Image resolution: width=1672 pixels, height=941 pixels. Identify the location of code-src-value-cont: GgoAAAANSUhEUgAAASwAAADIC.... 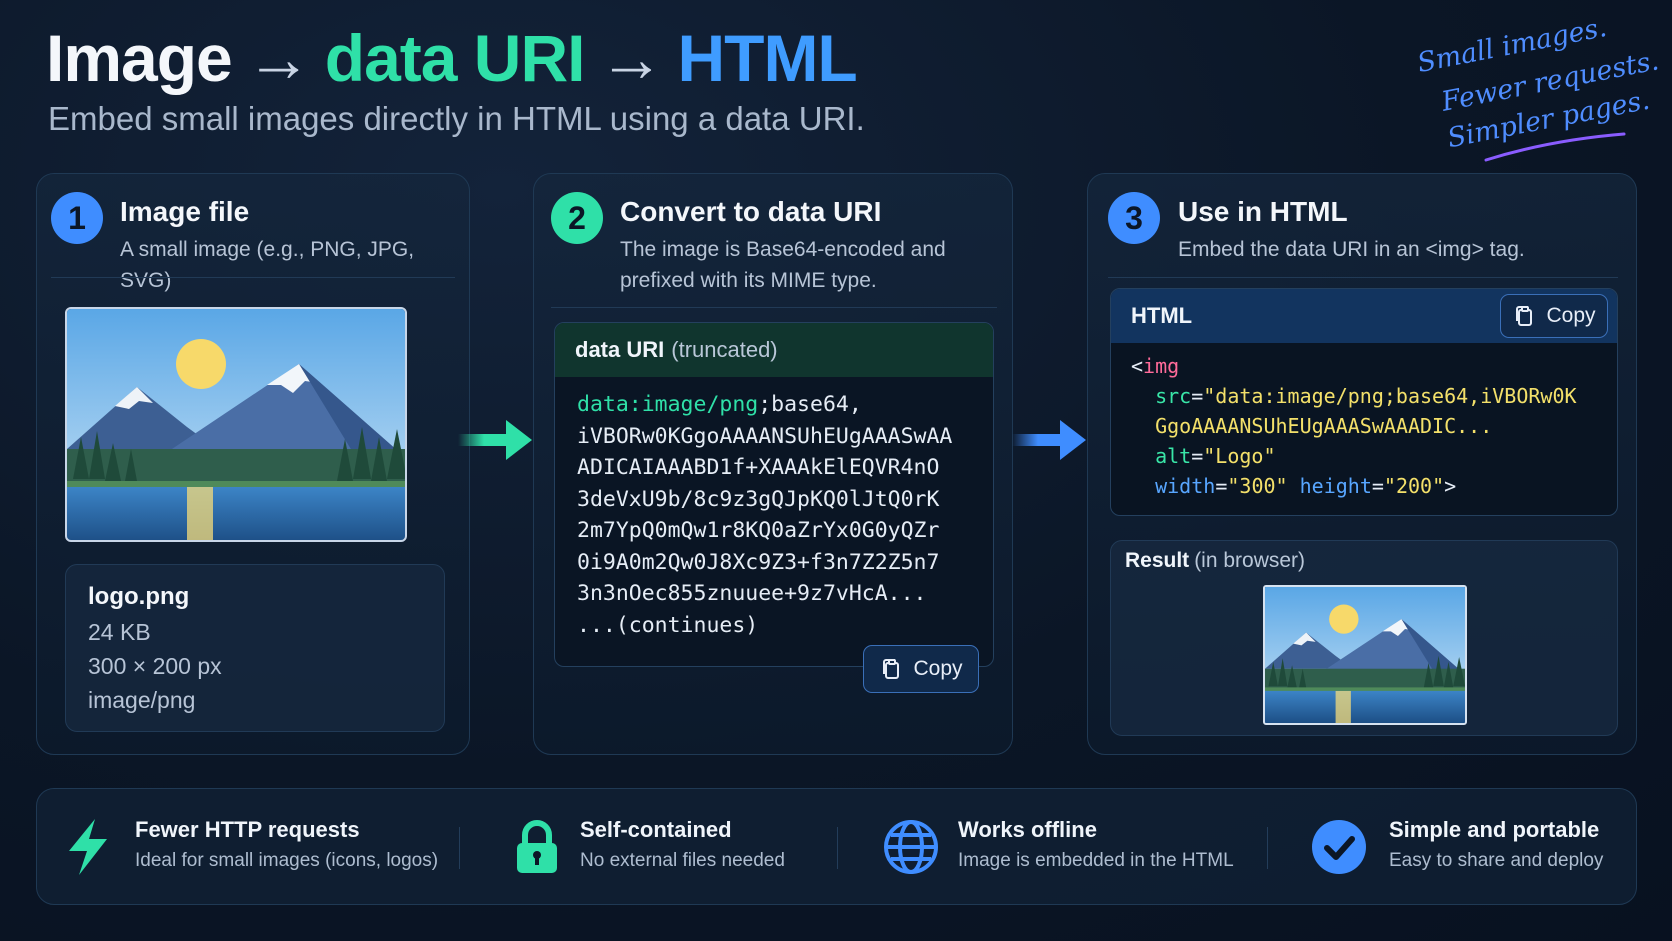
(1324, 426).